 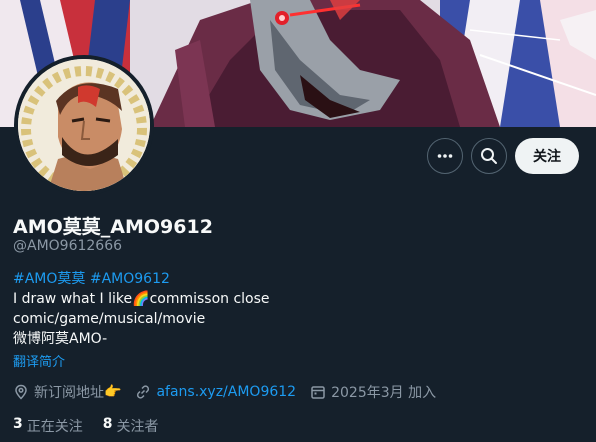 What do you see at coordinates (226, 392) in the screenshot?
I see `website-link: afans.xyz/AMO9612` at bounding box center [226, 392].